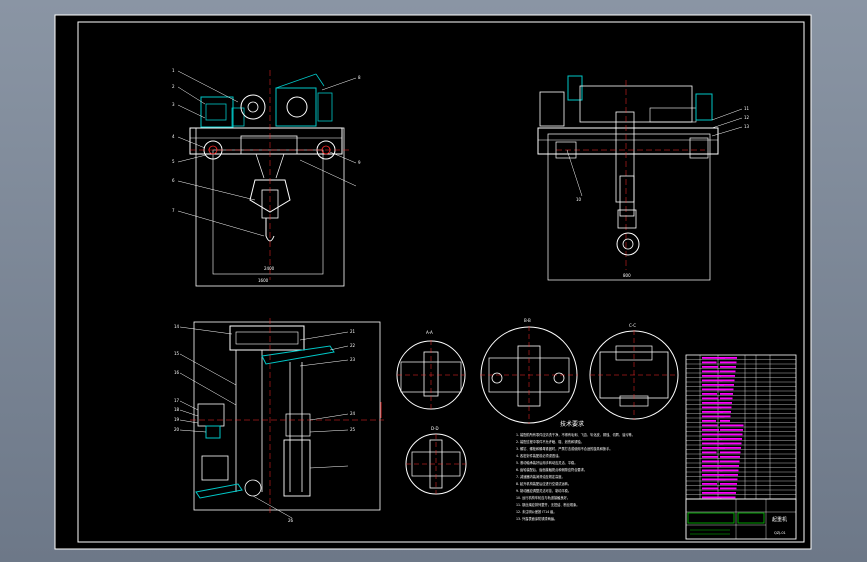  Describe the element at coordinates (547, 504) in the screenshot. I see `tech-req-line-11: 11. 钢丝绳应排列整齐，无扭结、断丝现象。` at that location.